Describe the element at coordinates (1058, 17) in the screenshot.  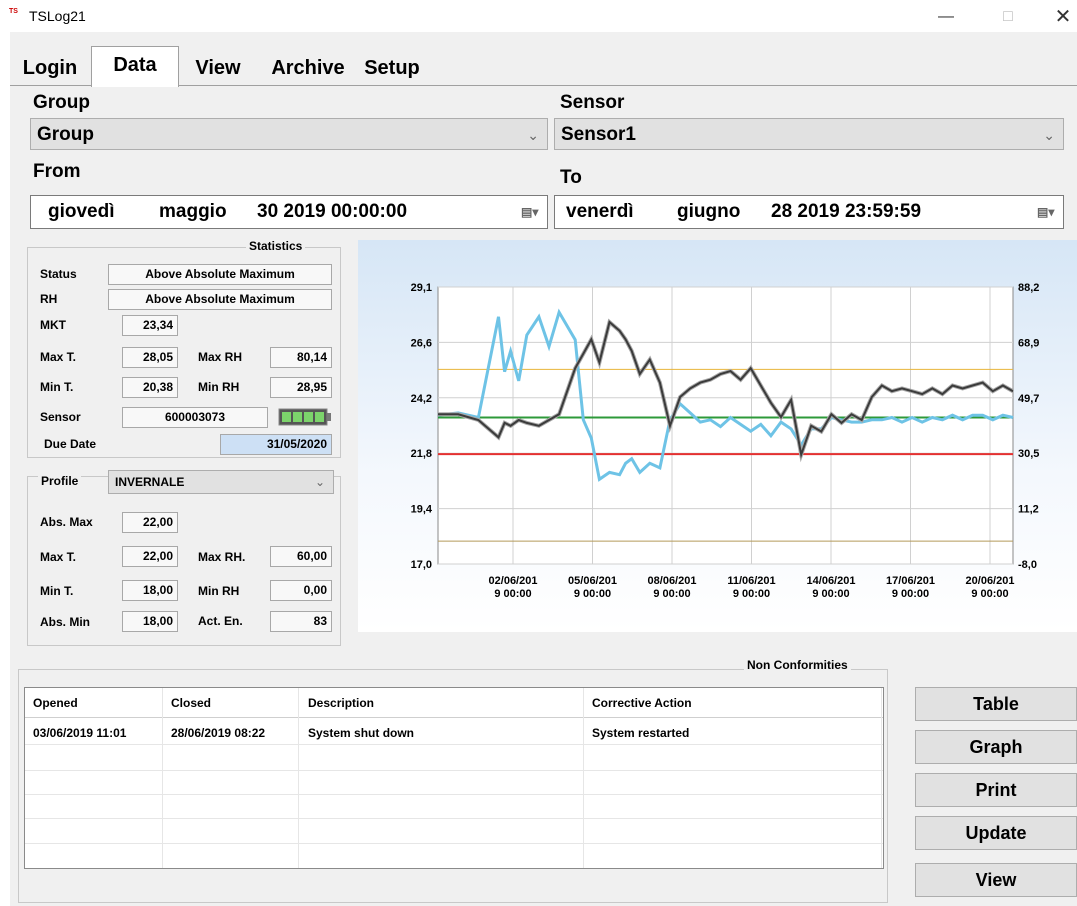
I see `close-icon: ✕` at that location.